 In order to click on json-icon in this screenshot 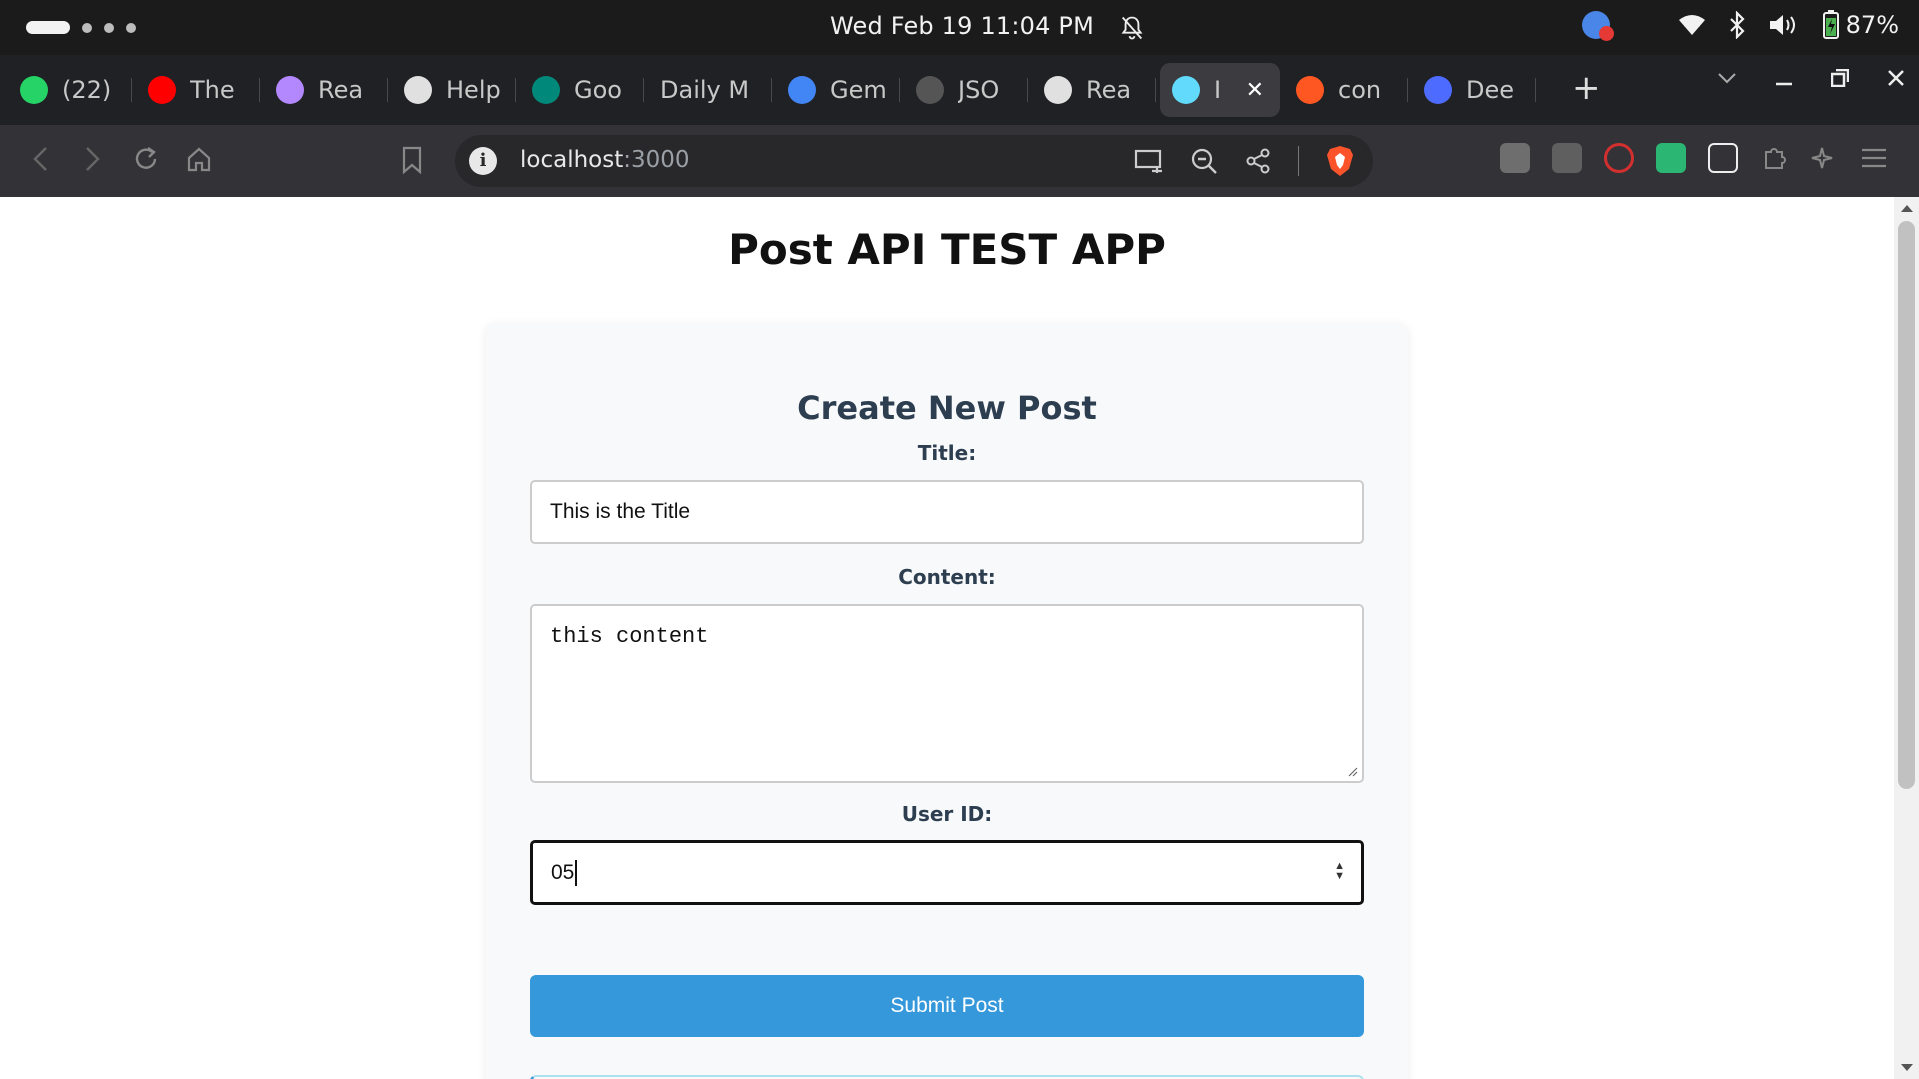, I will do `click(930, 90)`.